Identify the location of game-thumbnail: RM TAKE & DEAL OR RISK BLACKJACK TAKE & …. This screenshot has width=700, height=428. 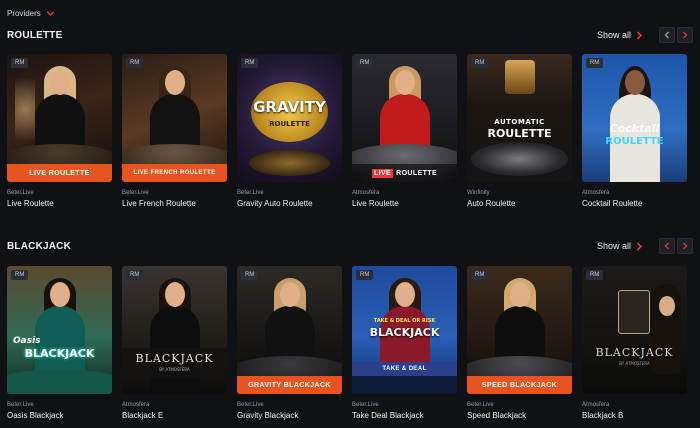
(404, 330).